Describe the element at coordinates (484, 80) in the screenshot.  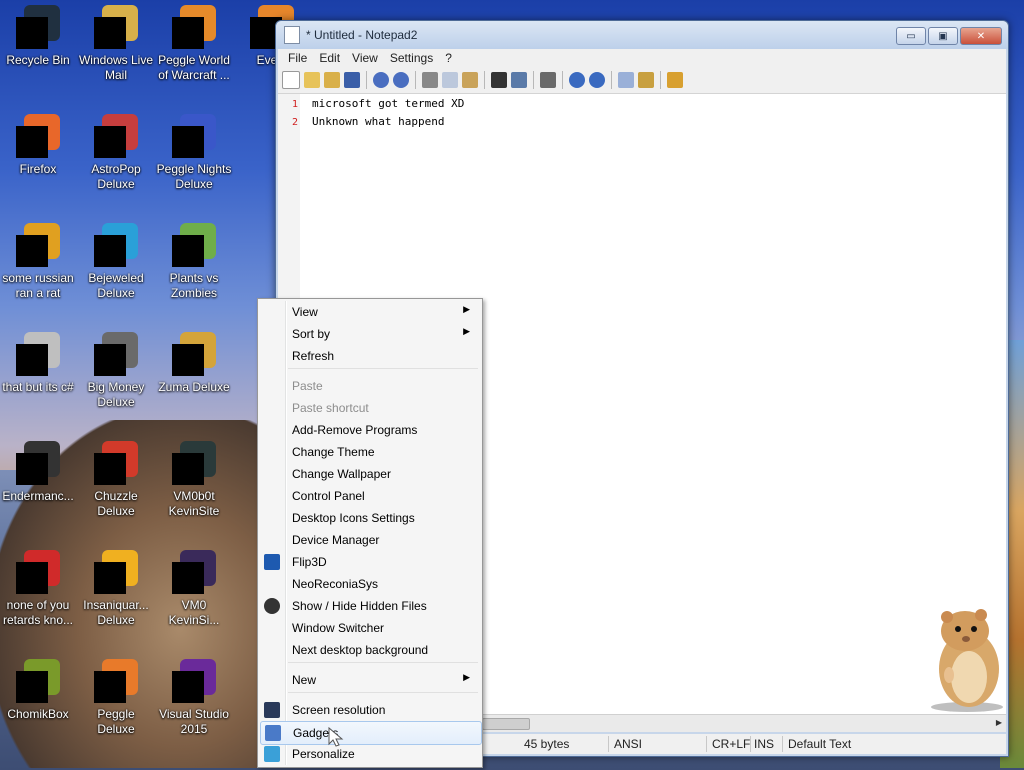
I see `toolbar-separator` at that location.